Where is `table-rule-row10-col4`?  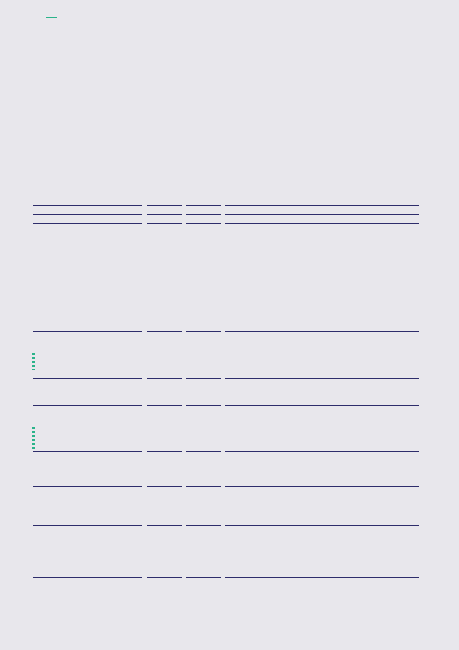 table-rule-row10-col4 is located at coordinates (322, 577).